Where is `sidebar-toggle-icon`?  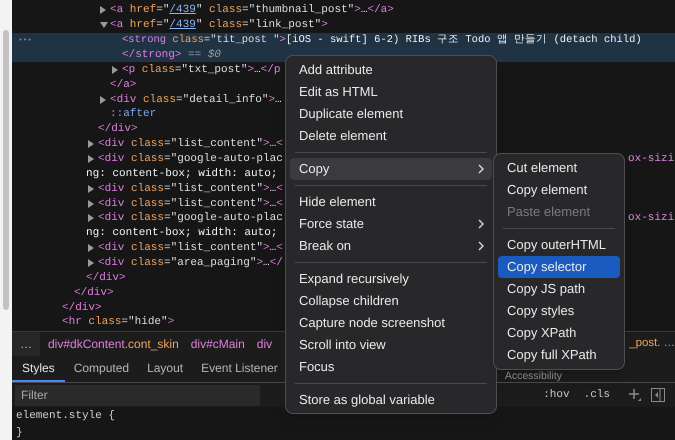 sidebar-toggle-icon is located at coordinates (658, 395).